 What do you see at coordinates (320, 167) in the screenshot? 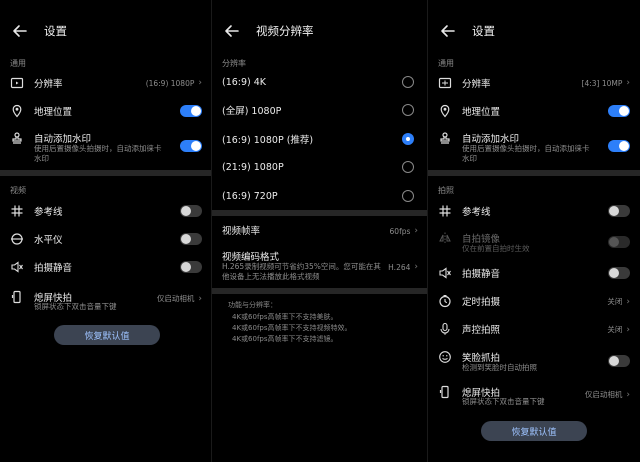
I see `resolution-option-21-9-1080p: (21:9) 1080P` at bounding box center [320, 167].